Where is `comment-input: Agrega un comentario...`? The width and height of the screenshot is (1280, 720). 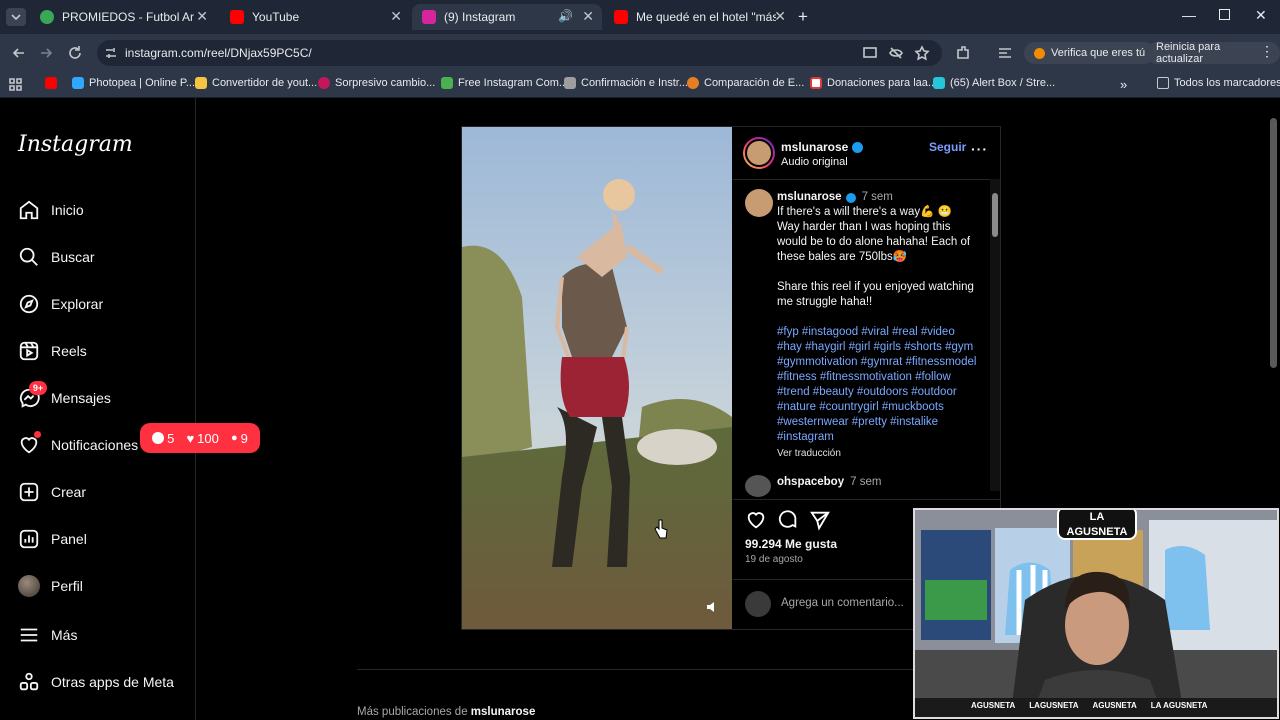 comment-input: Agrega un comentario... is located at coordinates (842, 603).